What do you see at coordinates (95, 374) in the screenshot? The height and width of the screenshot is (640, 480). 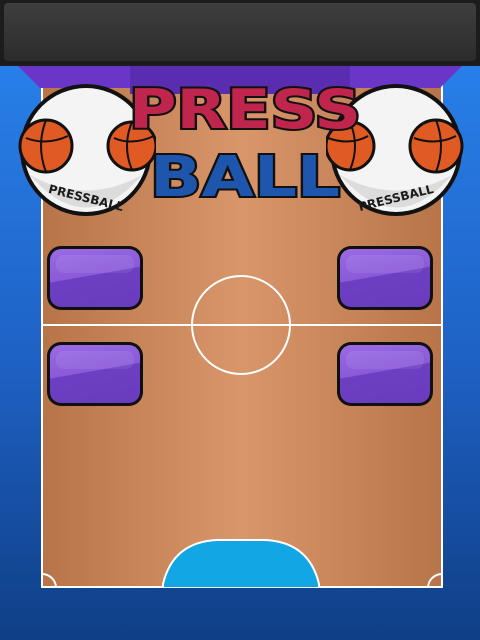 I see `paddle-bottom-left` at bounding box center [95, 374].